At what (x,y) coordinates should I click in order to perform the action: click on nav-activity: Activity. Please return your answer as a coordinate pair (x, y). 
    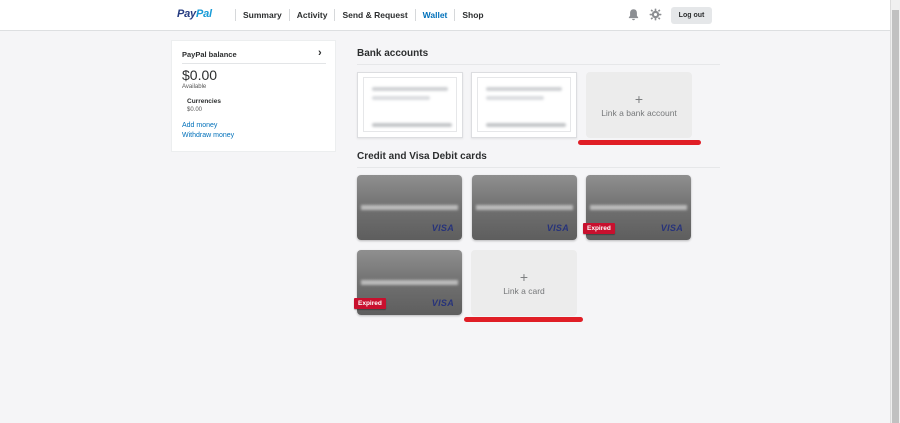
    Looking at the image, I should click on (311, 15).